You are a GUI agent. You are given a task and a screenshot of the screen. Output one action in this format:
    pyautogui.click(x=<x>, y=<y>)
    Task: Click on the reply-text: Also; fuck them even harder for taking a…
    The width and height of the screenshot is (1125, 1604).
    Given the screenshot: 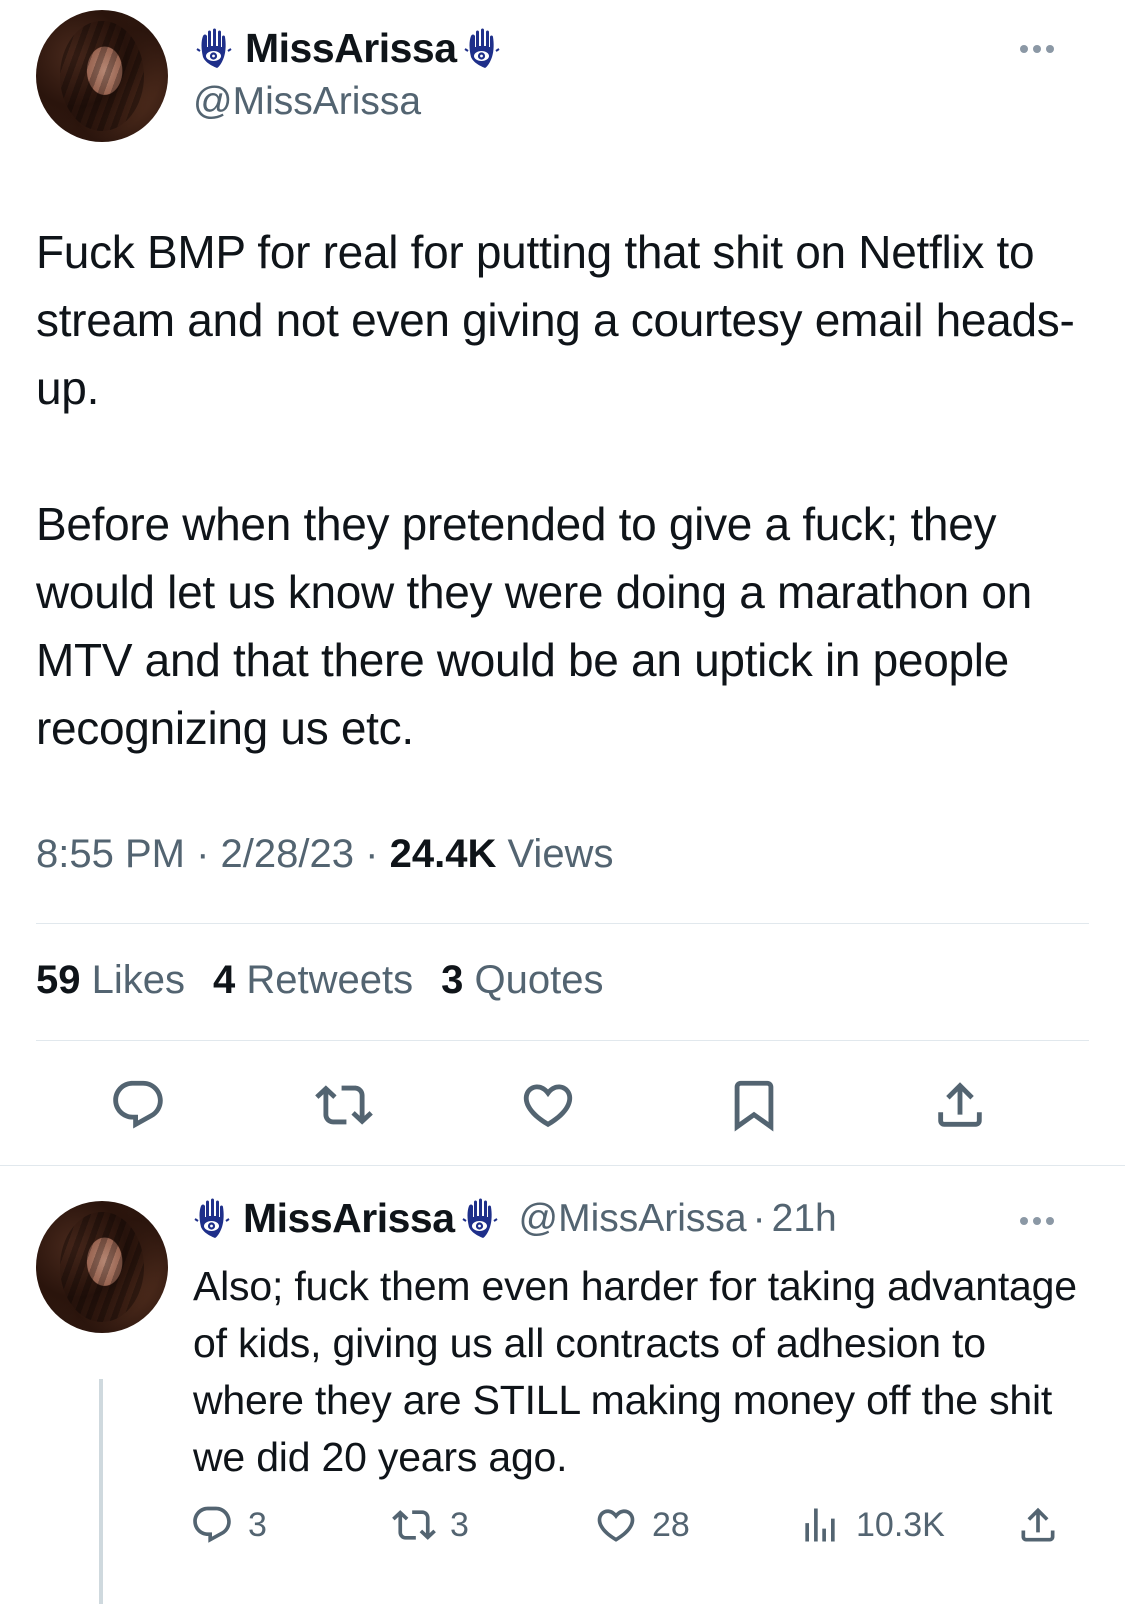 What is the action you would take?
    pyautogui.click(x=635, y=1371)
    